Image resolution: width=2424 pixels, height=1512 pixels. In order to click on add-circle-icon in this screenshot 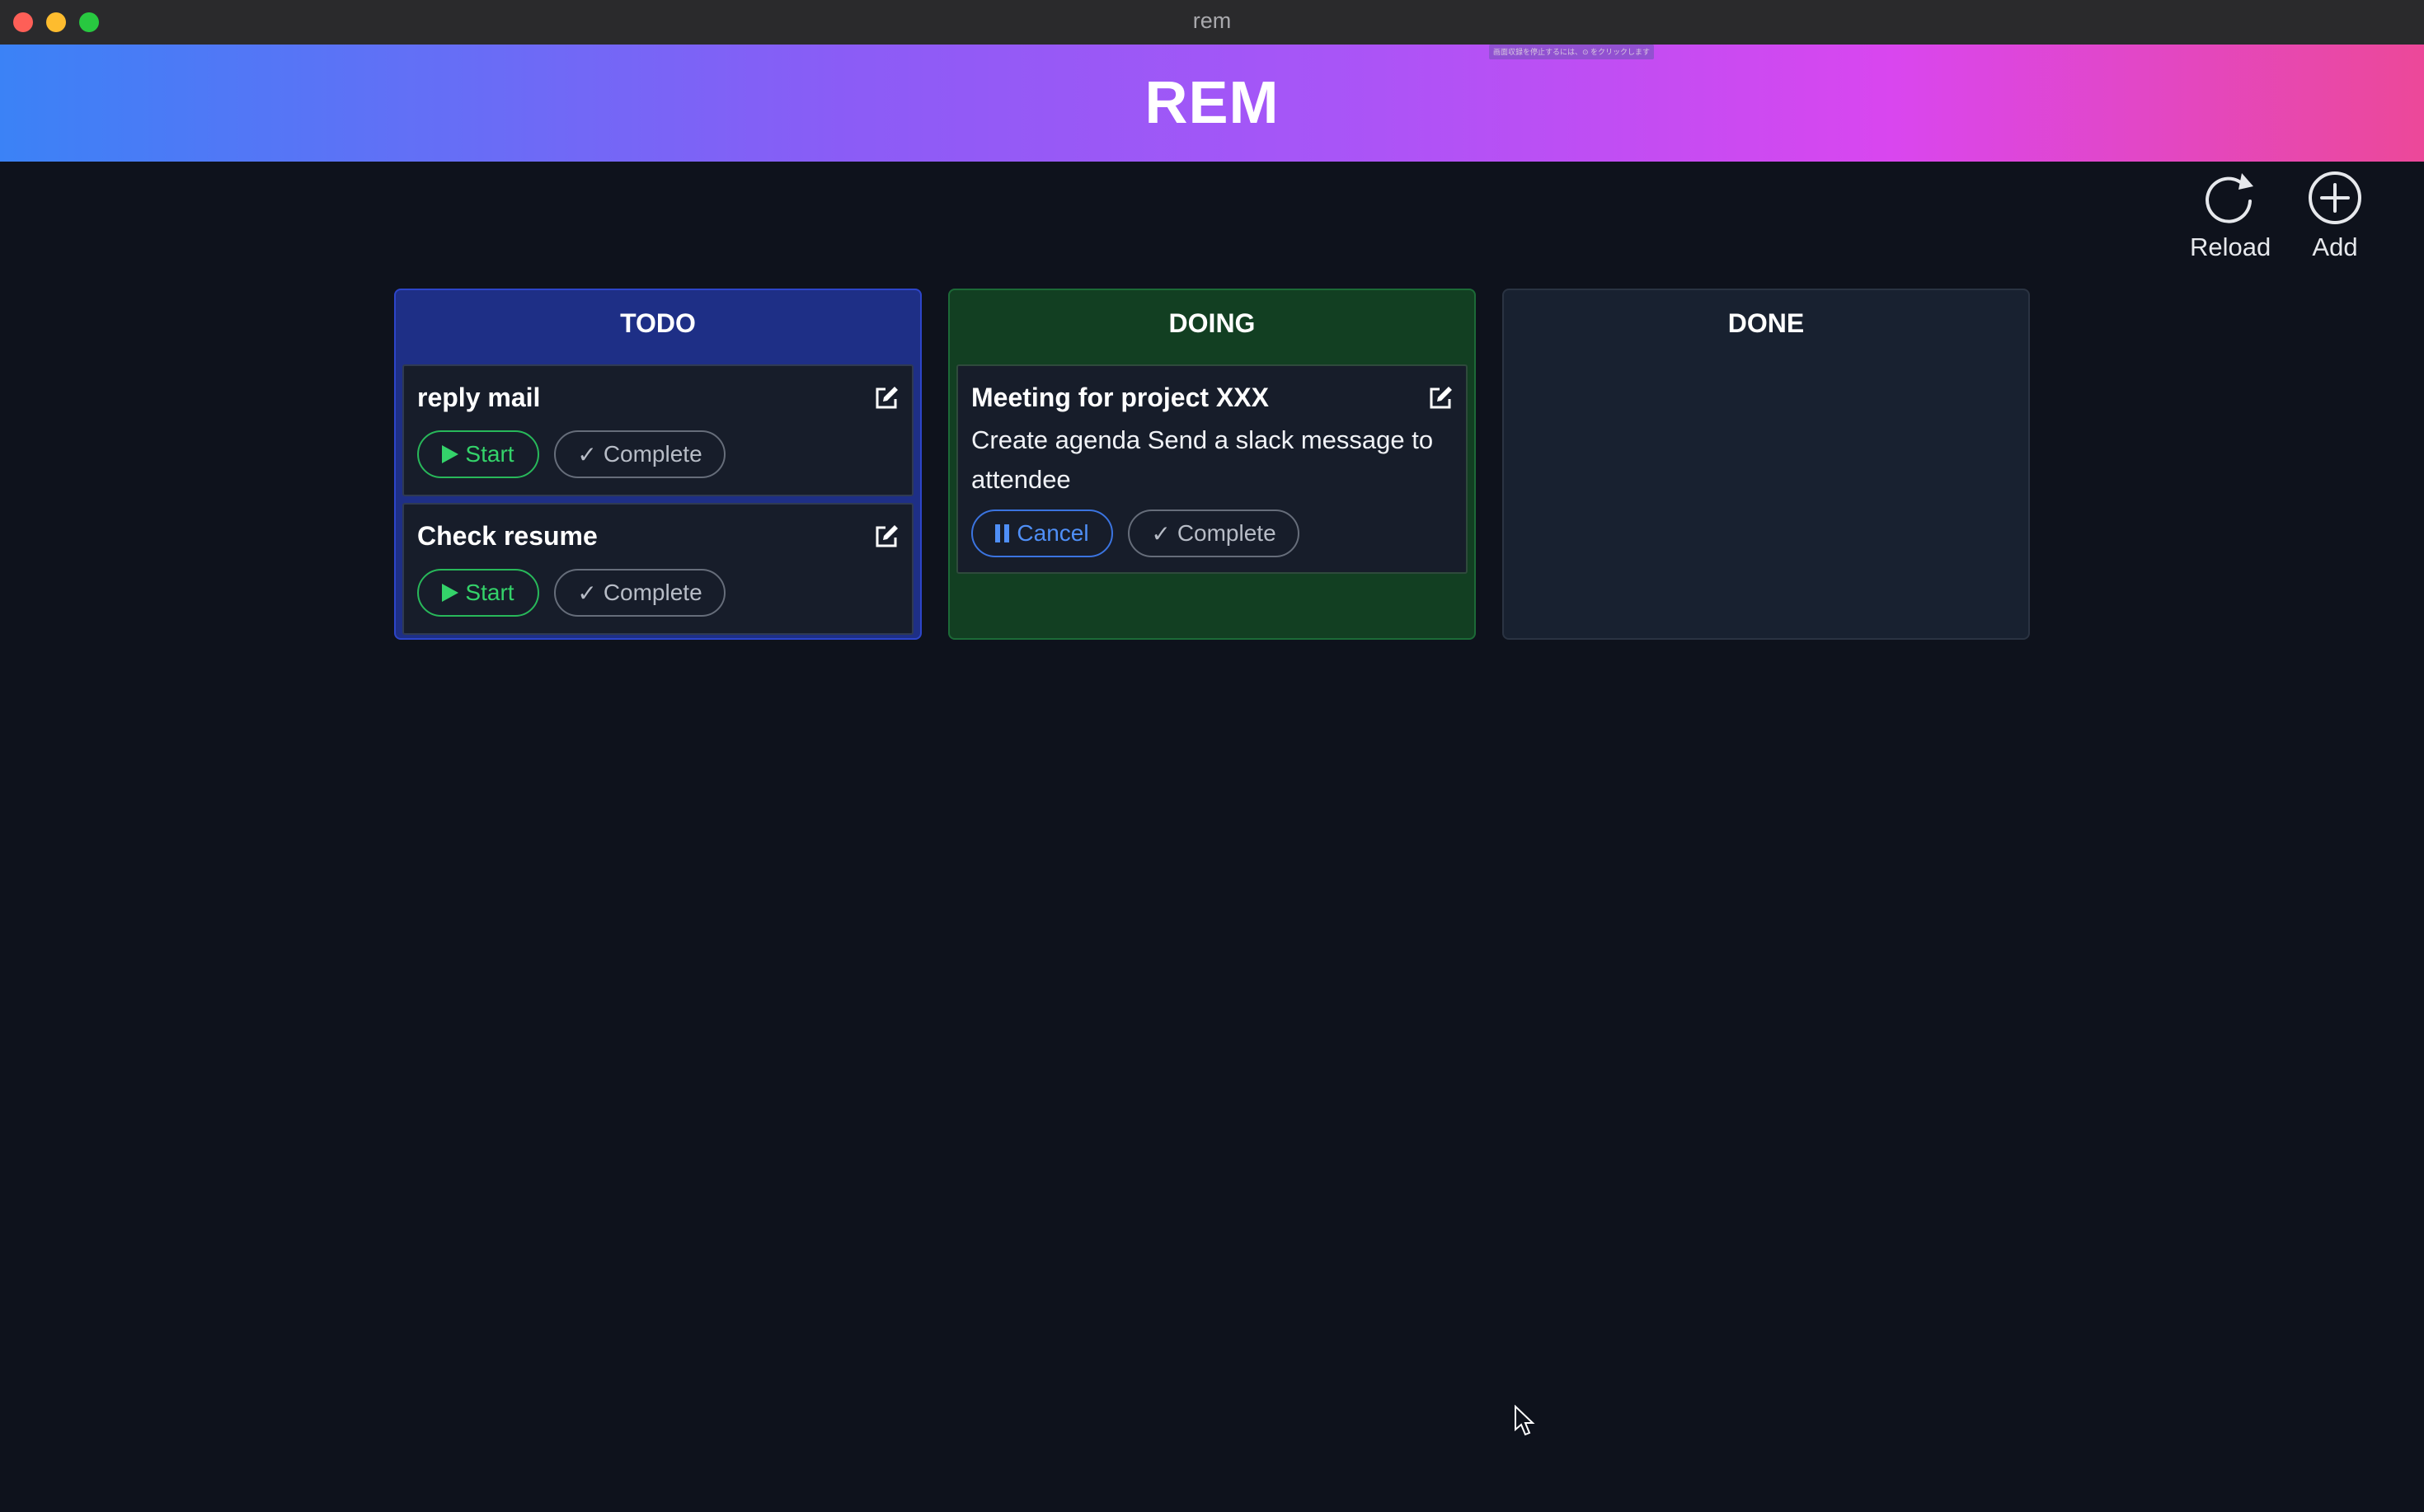, I will do `click(2335, 197)`.